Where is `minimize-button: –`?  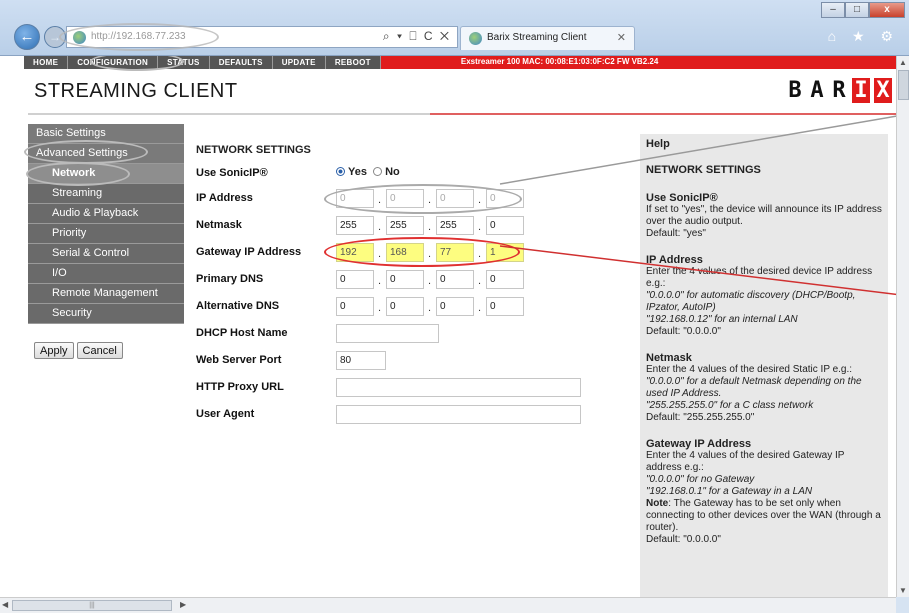 minimize-button: – is located at coordinates (833, 10).